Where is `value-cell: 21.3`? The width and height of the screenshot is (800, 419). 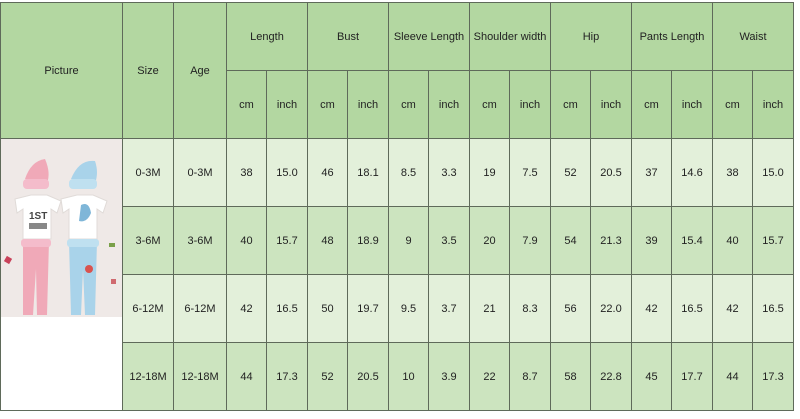 value-cell: 21.3 is located at coordinates (611, 240).